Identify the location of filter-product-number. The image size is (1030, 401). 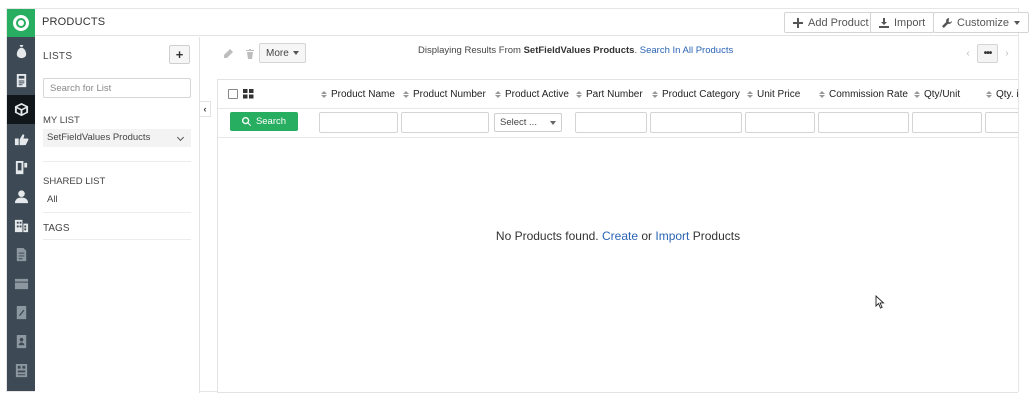
(445, 122).